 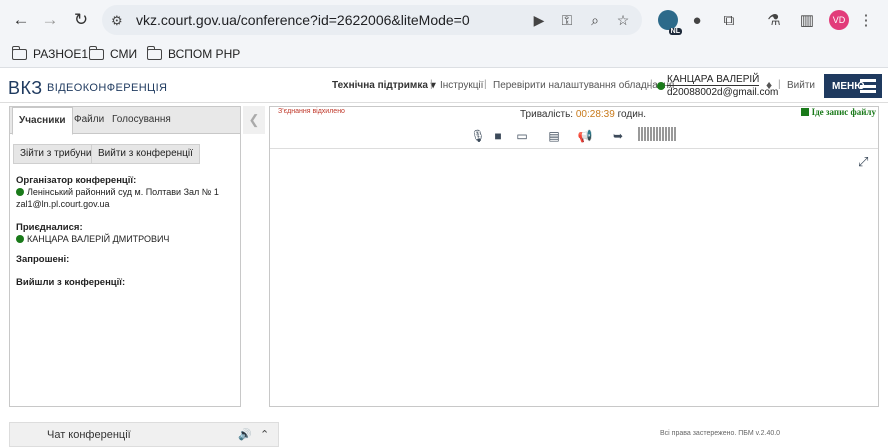 What do you see at coordinates (866, 20) in the screenshot?
I see `more-menu-icon: ⋮` at bounding box center [866, 20].